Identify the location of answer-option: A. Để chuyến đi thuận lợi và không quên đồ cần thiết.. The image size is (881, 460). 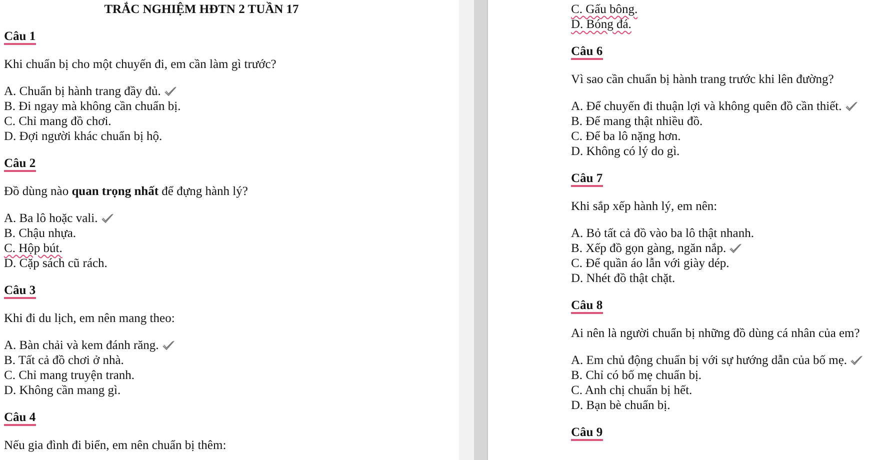
(706, 106).